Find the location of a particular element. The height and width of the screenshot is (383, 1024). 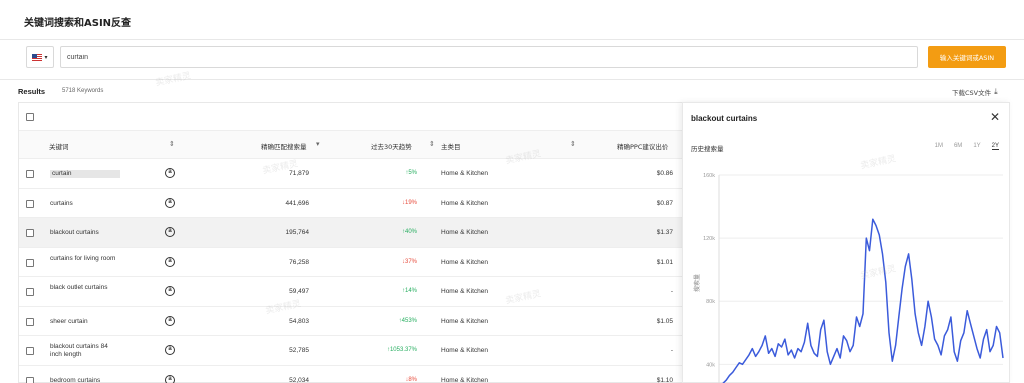

trend-cell: ↓19% is located at coordinates (409, 203).